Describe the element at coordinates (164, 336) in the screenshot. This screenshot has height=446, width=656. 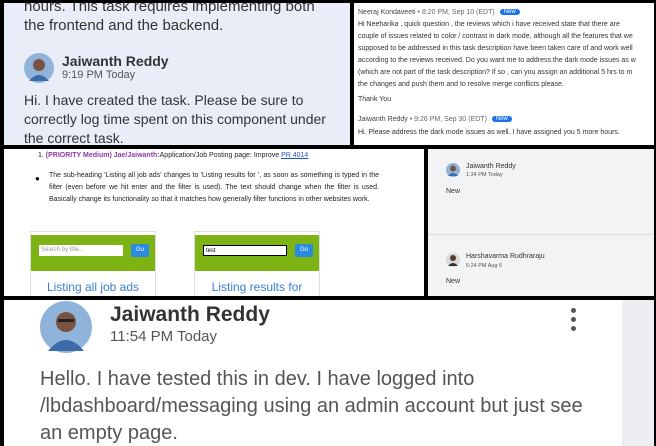
I see `message-time: 11:54 PM Today` at that location.